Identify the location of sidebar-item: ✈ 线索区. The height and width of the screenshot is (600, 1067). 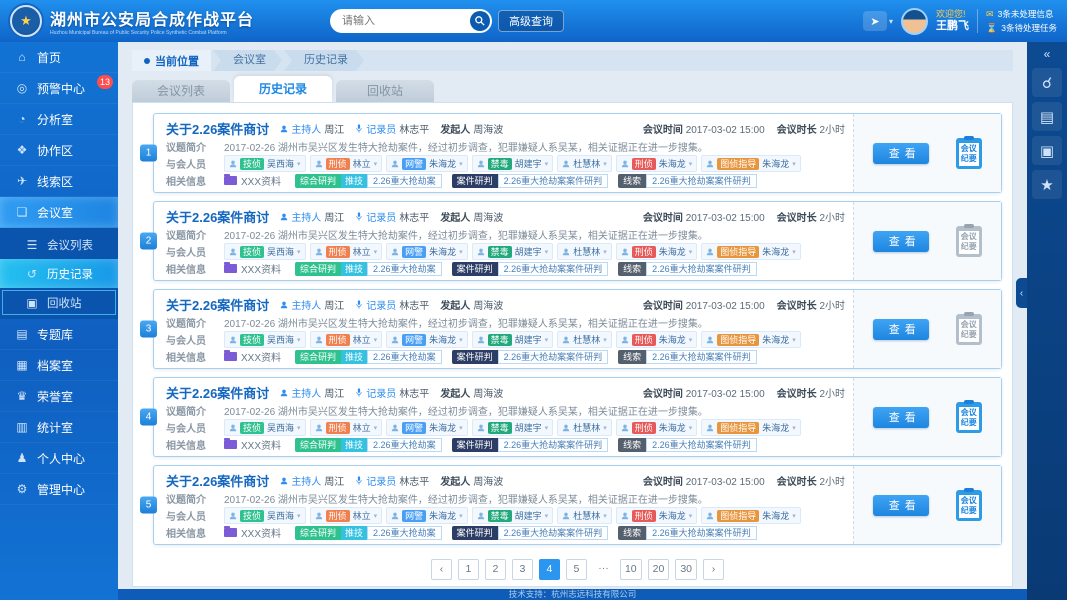
(59, 181).